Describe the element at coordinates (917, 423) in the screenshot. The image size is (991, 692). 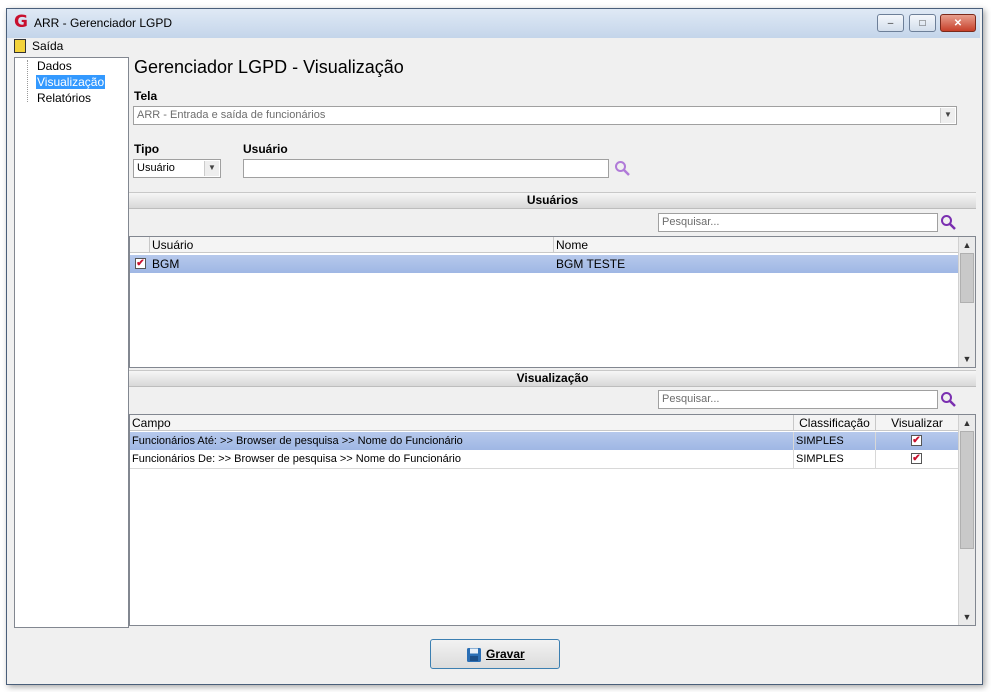
I see `grid-header-visualizar: Visualizar` at that location.